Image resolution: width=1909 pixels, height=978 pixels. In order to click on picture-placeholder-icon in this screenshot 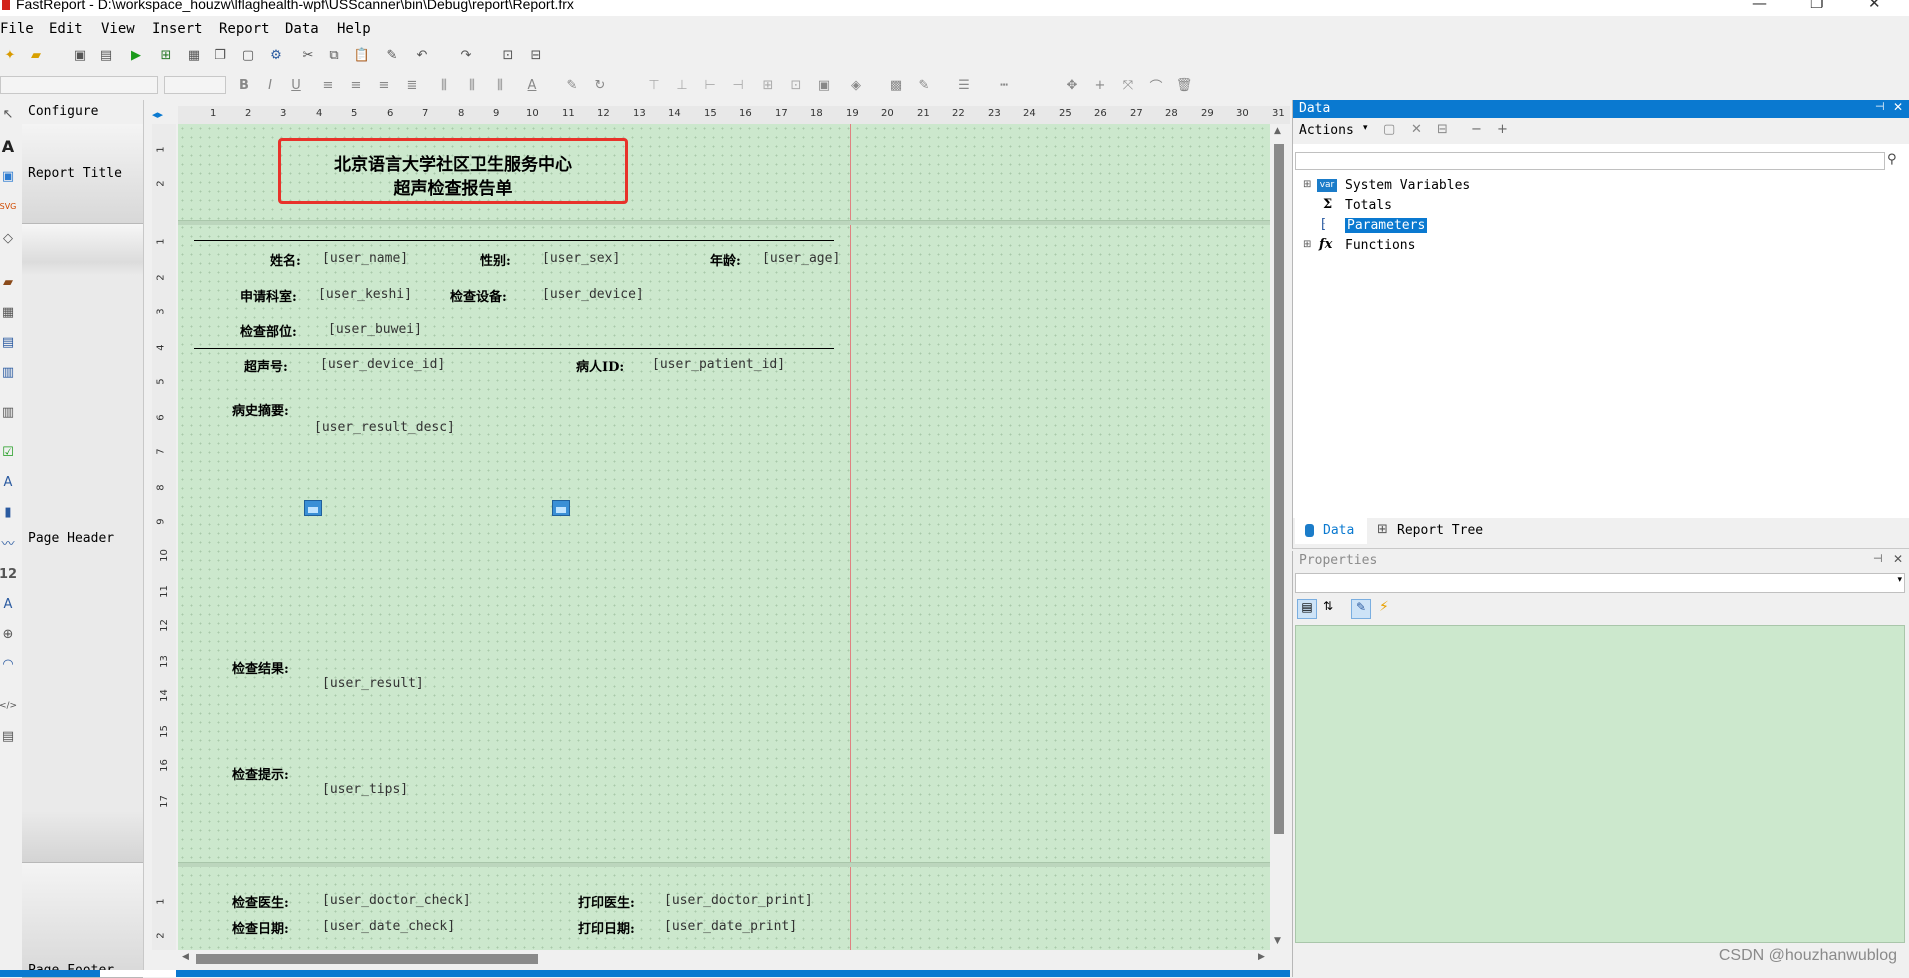, I will do `click(561, 508)`.